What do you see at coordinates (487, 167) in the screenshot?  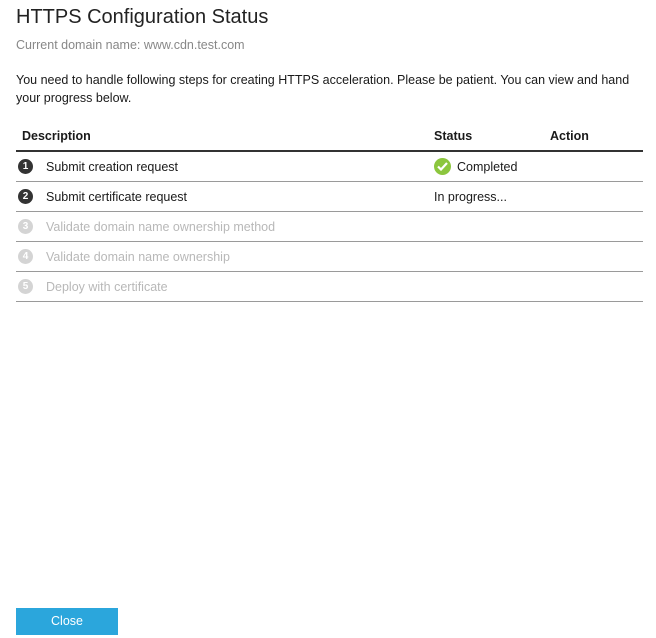 I see `step-status: Completed` at bounding box center [487, 167].